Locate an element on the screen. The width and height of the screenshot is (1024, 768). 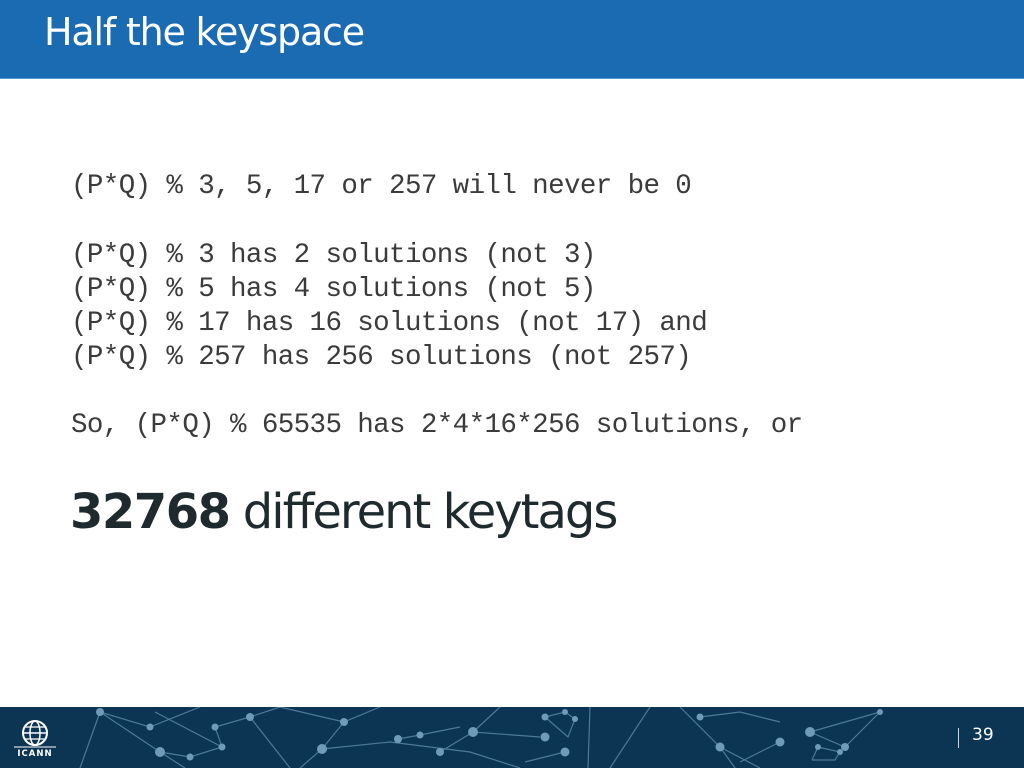
conclusion: 32768 different keytags is located at coordinates (344, 512).